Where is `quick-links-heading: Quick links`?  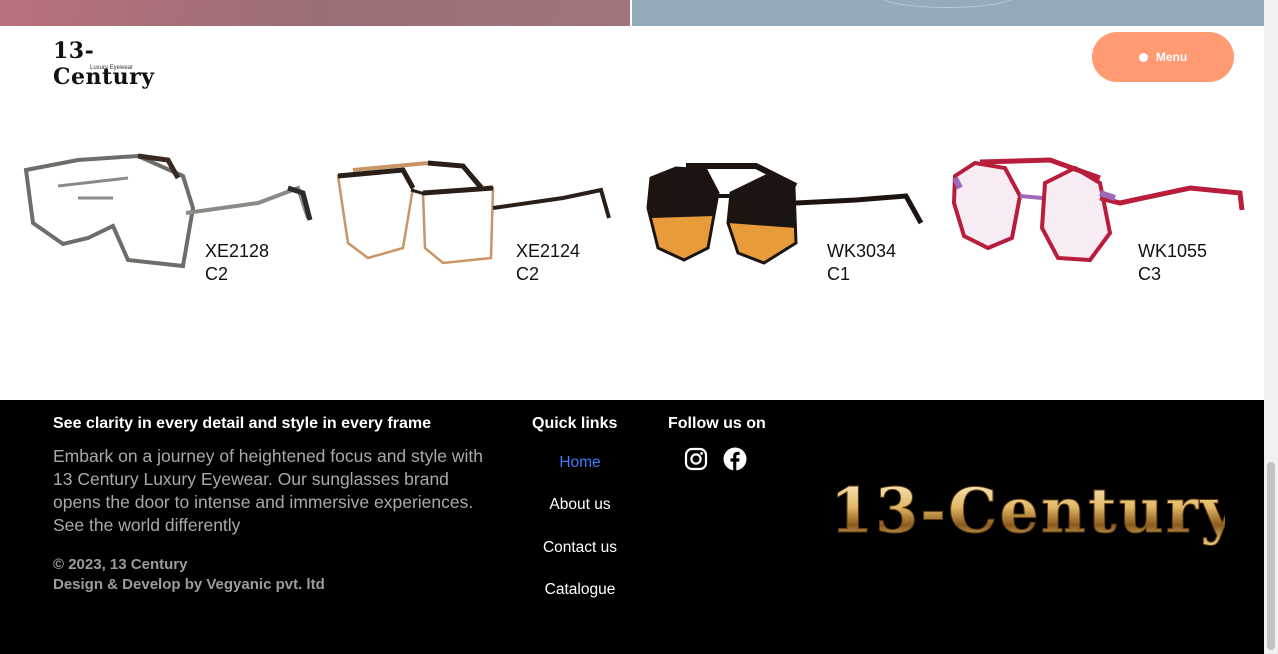
quick-links-heading: Quick links is located at coordinates (575, 423).